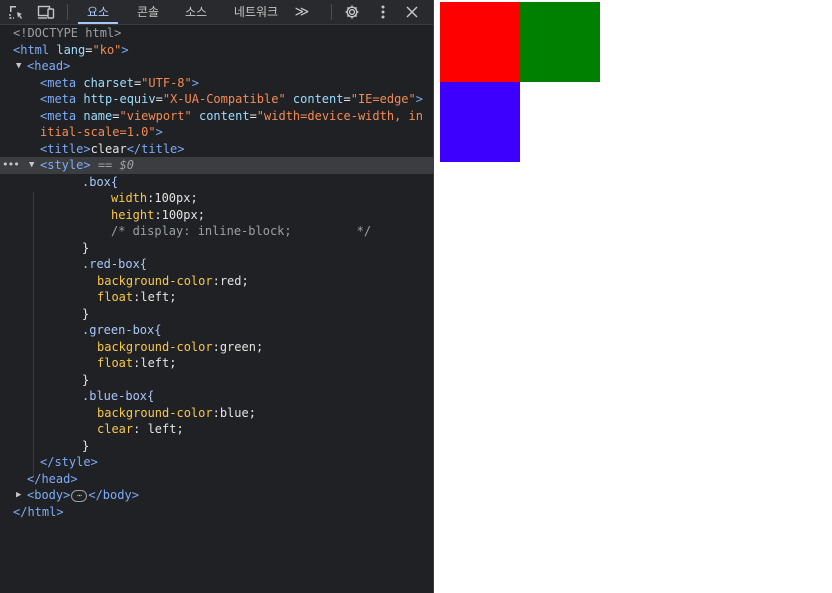  I want to click on kebab-menu-icon, so click(383, 12).